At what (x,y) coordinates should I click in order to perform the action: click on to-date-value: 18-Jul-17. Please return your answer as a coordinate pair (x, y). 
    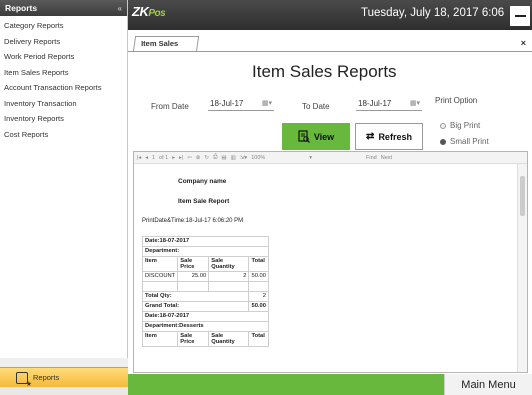
    Looking at the image, I should click on (375, 103).